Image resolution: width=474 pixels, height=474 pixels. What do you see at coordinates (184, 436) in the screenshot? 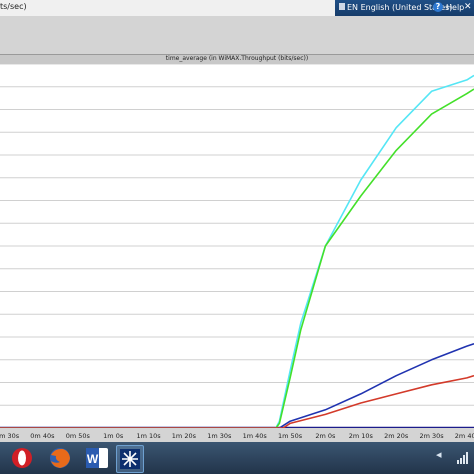
I see `x-tick-label: 1m 20s` at bounding box center [184, 436].